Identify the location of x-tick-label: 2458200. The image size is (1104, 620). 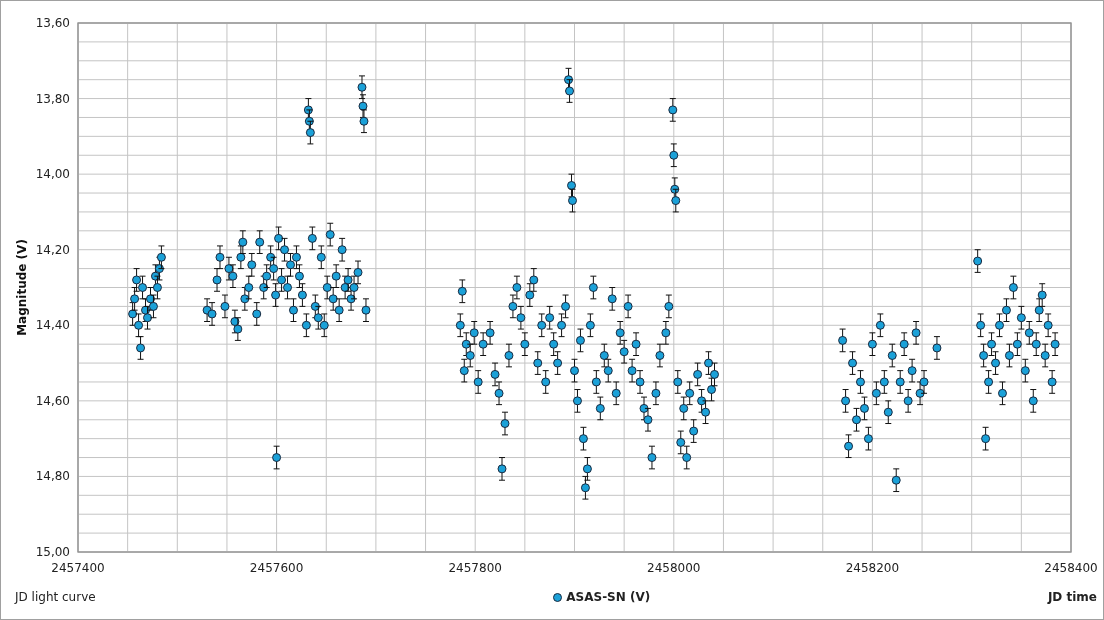
(872, 568).